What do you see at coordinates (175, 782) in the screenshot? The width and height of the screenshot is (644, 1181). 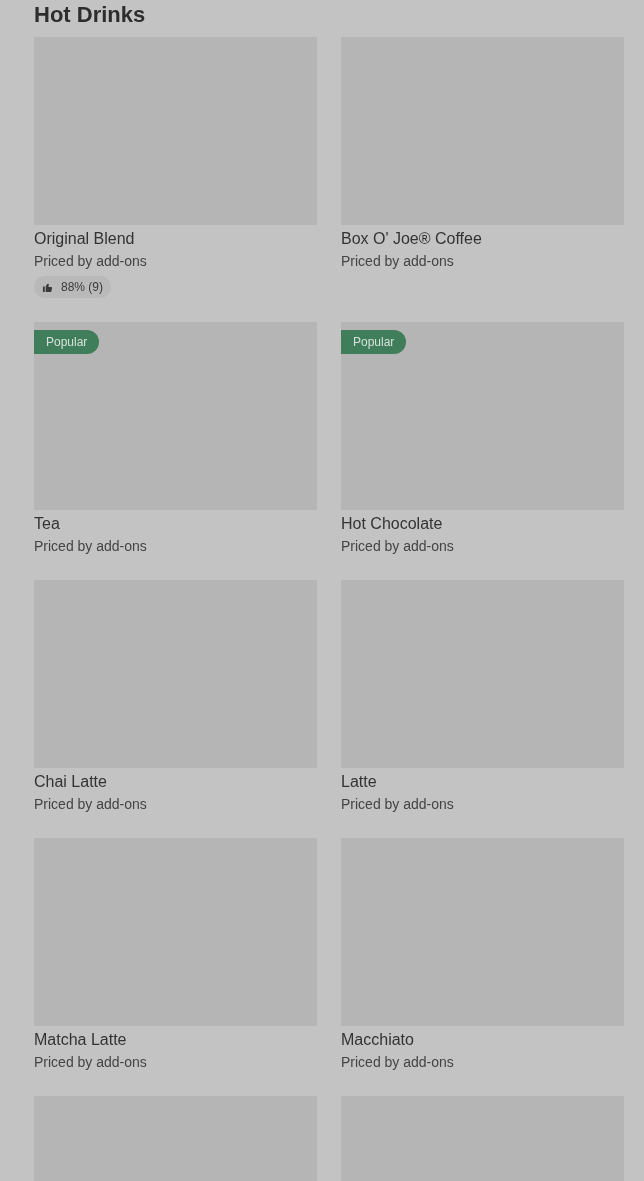 I see `item-name: Chai Latte` at bounding box center [175, 782].